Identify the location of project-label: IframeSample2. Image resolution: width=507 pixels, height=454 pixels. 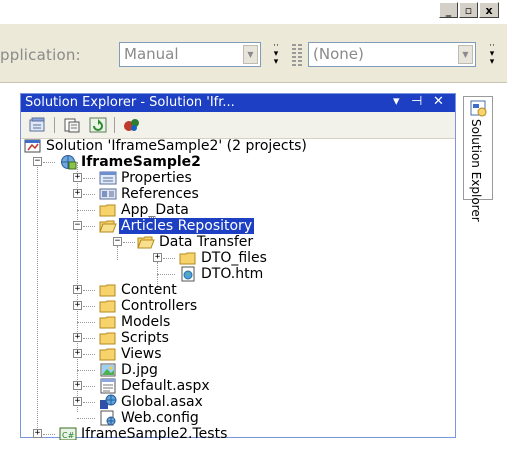
(141, 162).